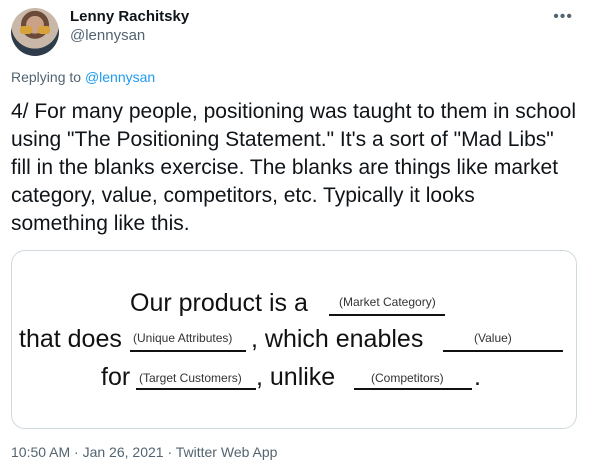 Image resolution: width=591 pixels, height=465 pixels. I want to click on sunglasses-icon, so click(35, 30).